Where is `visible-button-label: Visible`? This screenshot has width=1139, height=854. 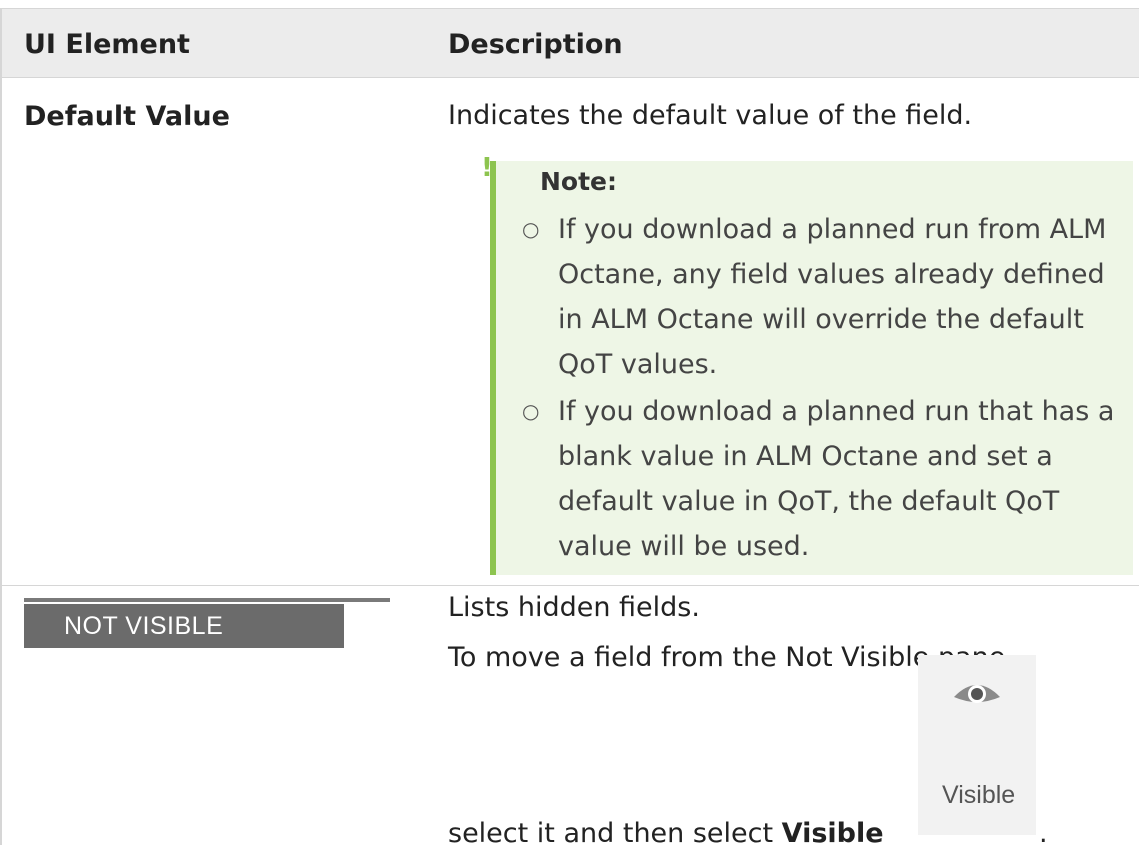
visible-button-label: Visible is located at coordinates (979, 795).